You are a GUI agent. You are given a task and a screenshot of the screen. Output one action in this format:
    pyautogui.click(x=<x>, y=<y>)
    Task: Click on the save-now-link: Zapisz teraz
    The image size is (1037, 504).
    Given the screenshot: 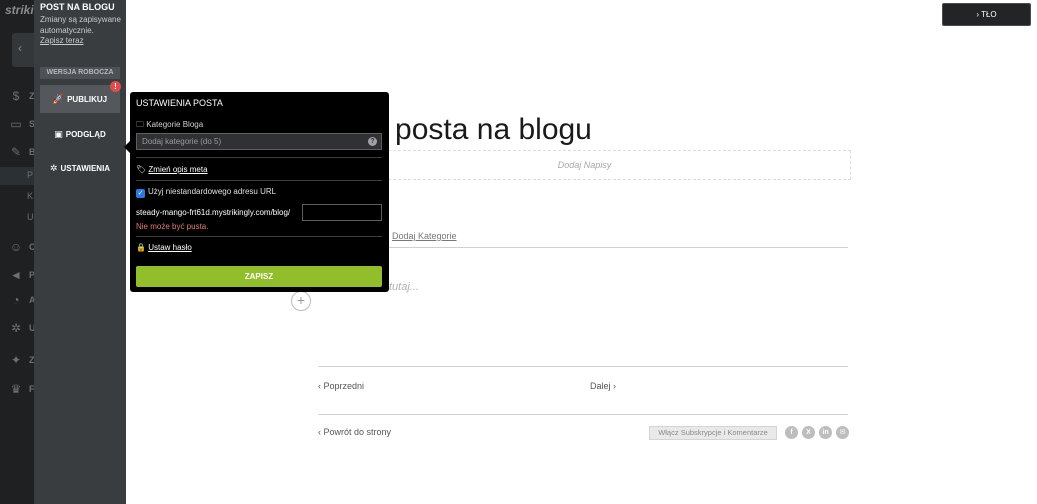 What is the action you would take?
    pyautogui.click(x=82, y=41)
    